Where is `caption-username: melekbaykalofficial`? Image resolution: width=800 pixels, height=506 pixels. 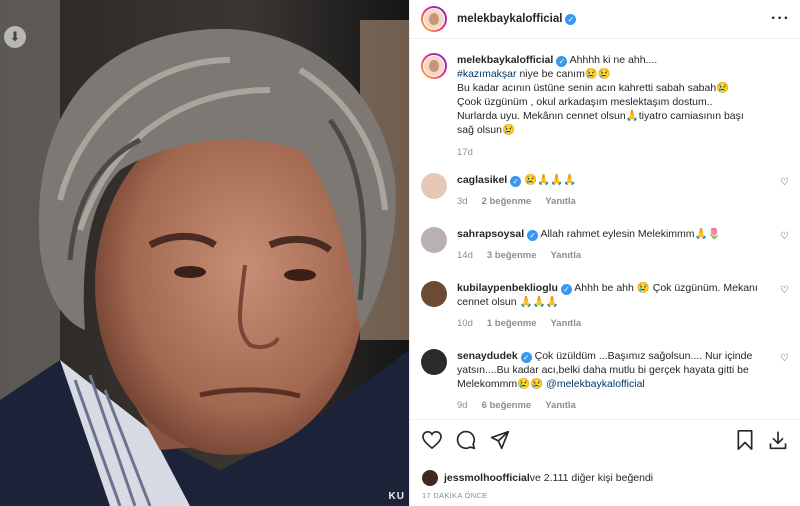 caption-username: melekbaykalofficial is located at coordinates (505, 60).